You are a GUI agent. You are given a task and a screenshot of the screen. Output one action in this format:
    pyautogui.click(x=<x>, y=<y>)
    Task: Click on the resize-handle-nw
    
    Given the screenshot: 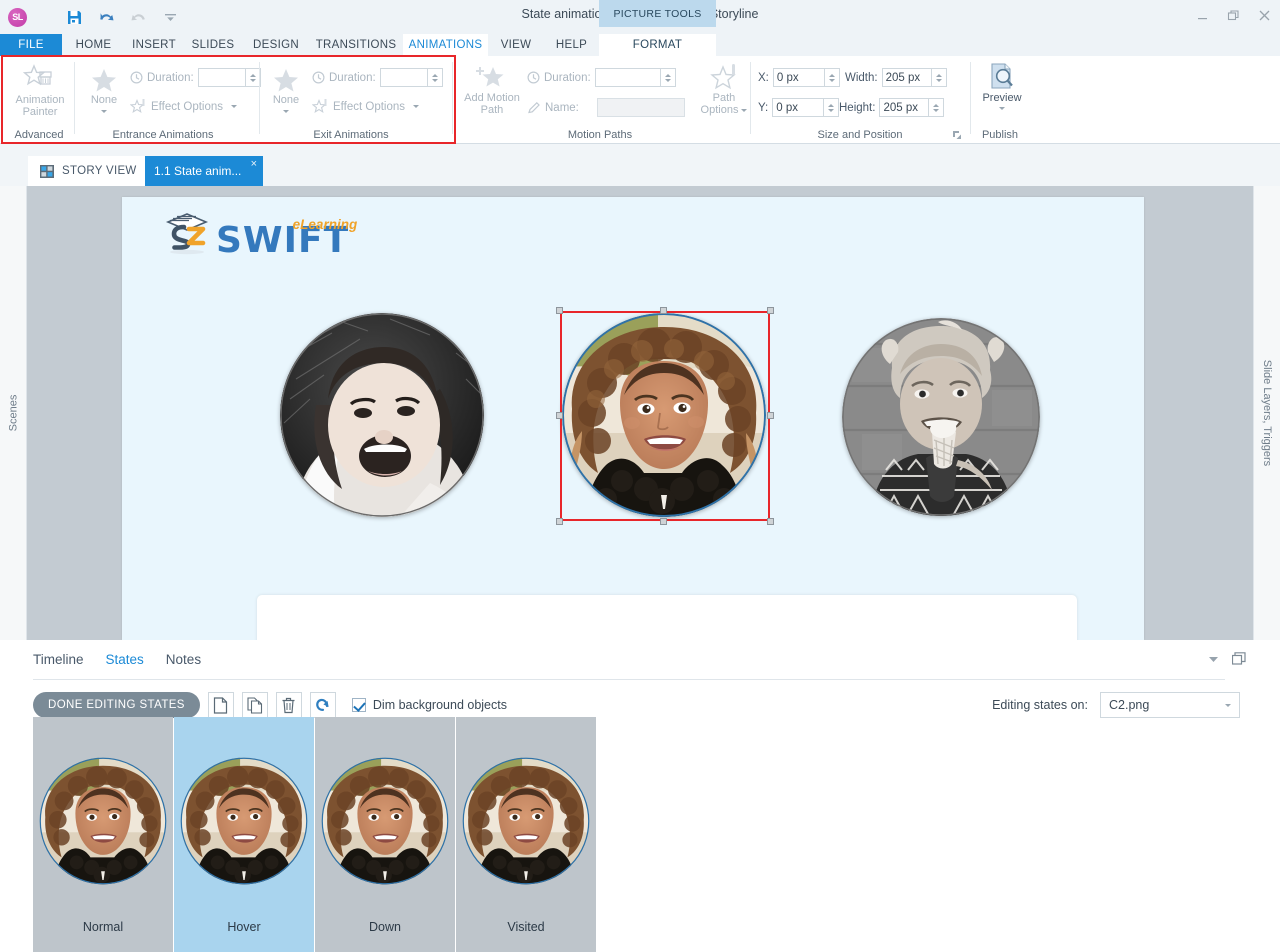 What is the action you would take?
    pyautogui.click(x=559, y=310)
    